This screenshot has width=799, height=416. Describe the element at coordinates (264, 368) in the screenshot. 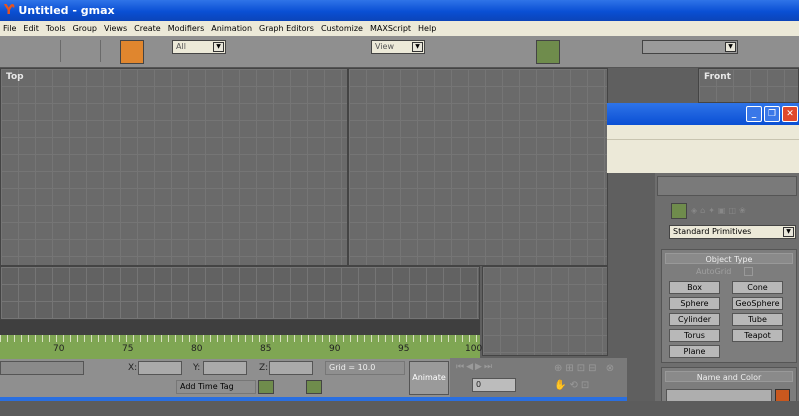

I see `z-label: Z:` at that location.